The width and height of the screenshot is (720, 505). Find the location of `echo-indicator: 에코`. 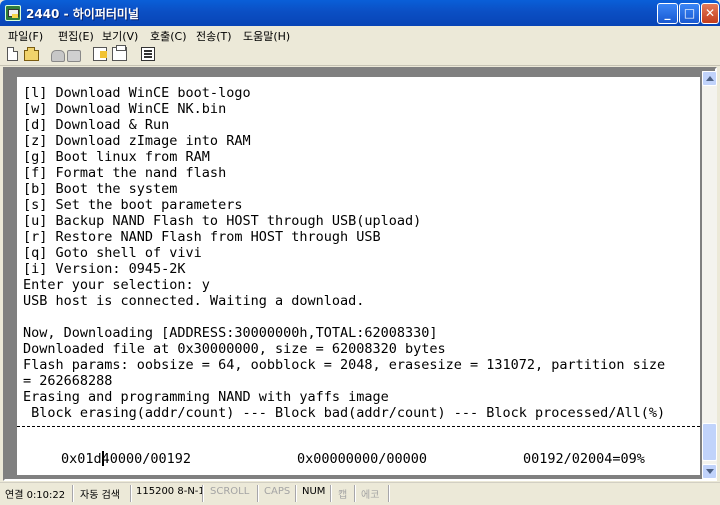

echo-indicator: 에코 is located at coordinates (370, 495).